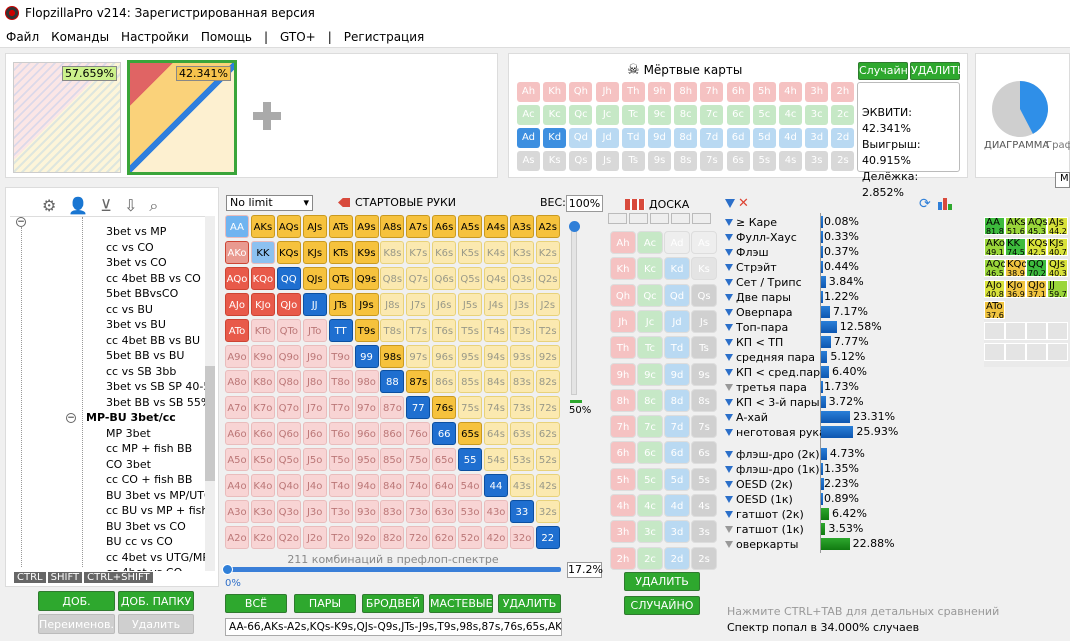 This screenshot has width=1070, height=641. I want to click on hand-cell-J2o: J2o, so click(314, 537).